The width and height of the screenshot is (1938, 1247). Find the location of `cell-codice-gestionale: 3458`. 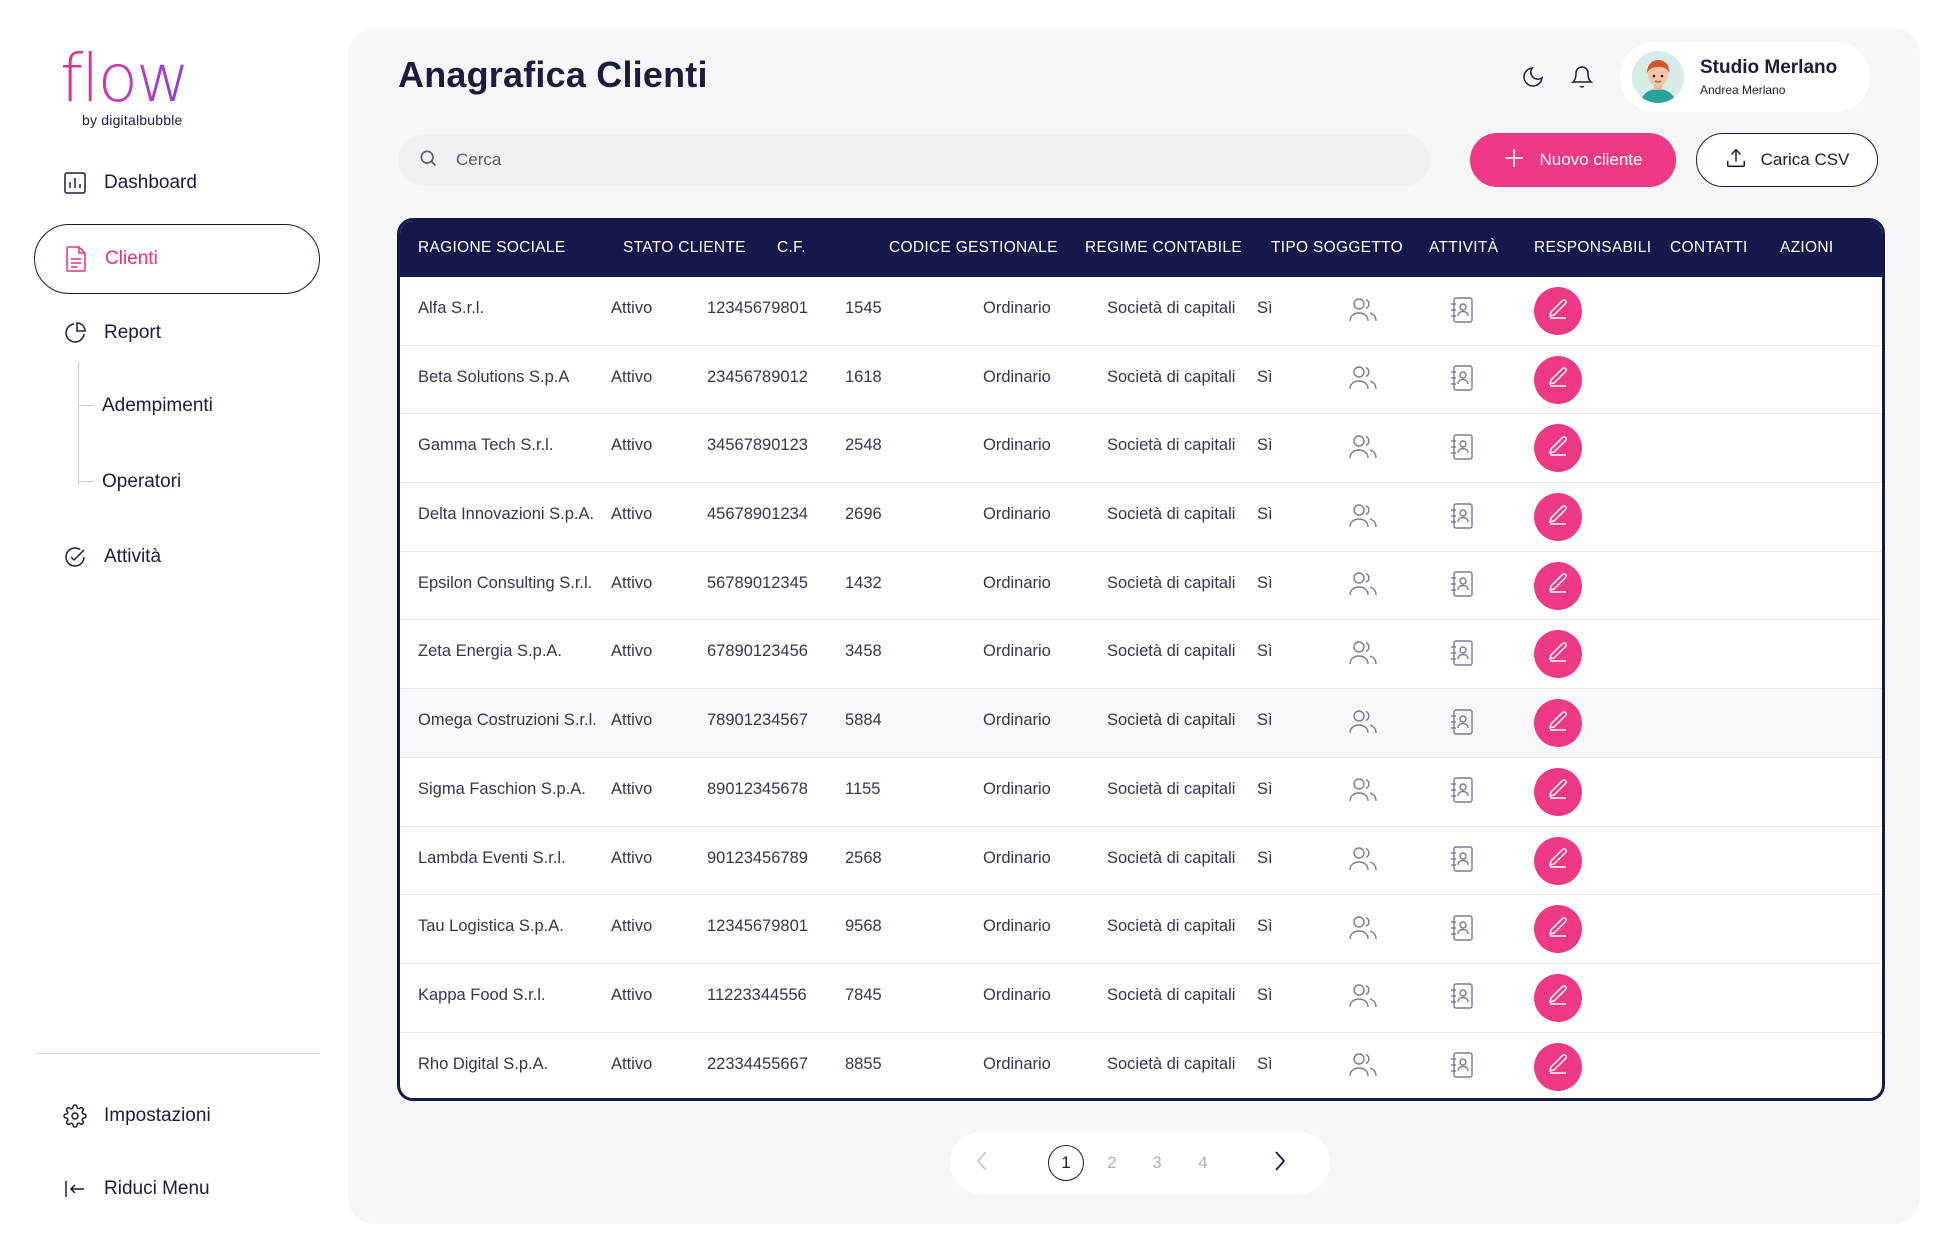

cell-codice-gestionale: 3458 is located at coordinates (863, 651).